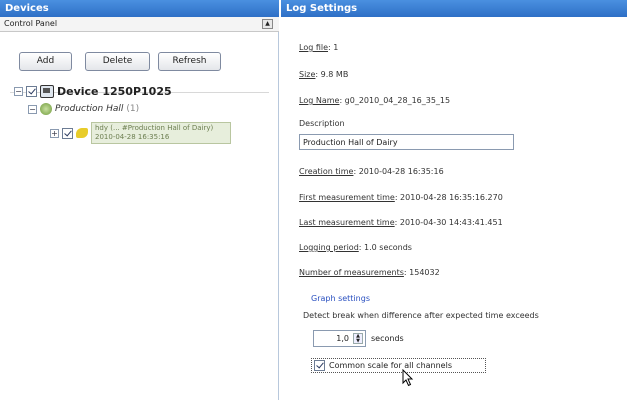 The height and width of the screenshot is (400, 627). What do you see at coordinates (398, 171) in the screenshot?
I see `creation-time-value: : 2010-04-28 16:35:16` at bounding box center [398, 171].